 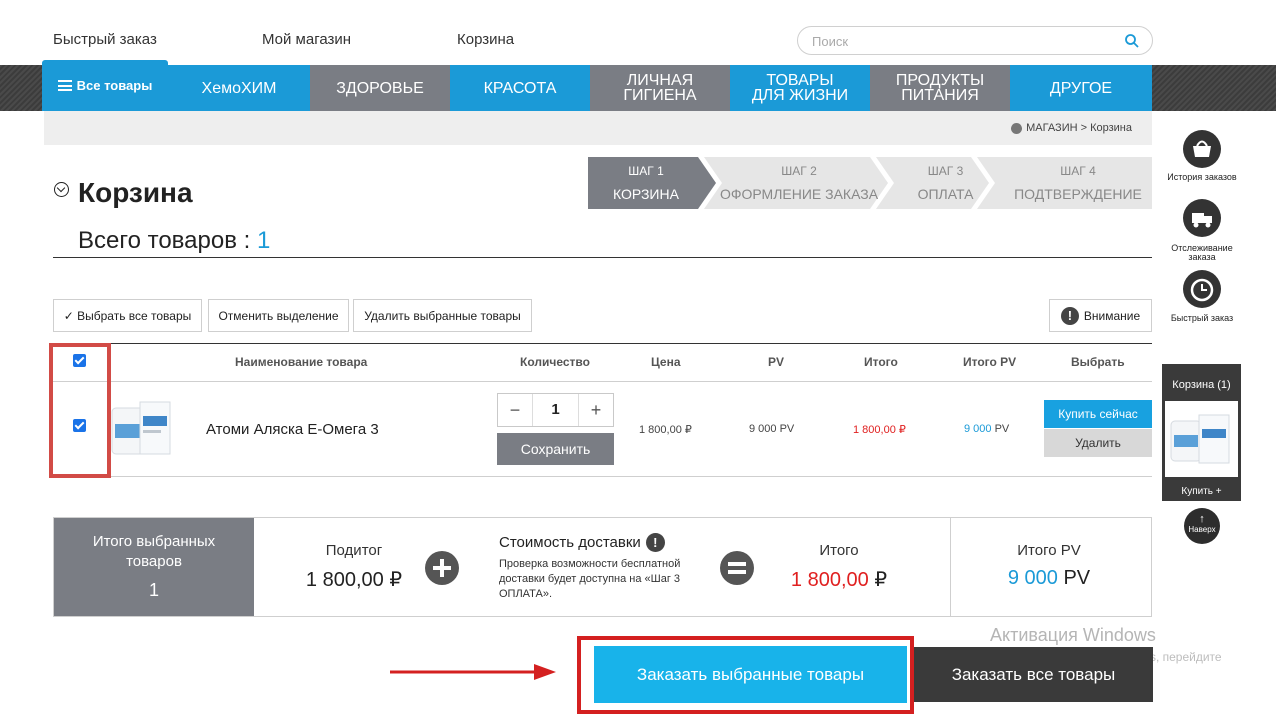 What do you see at coordinates (1081, 88) in the screenshot?
I see `nav-tab-other: ДРУГОЕ` at bounding box center [1081, 88].